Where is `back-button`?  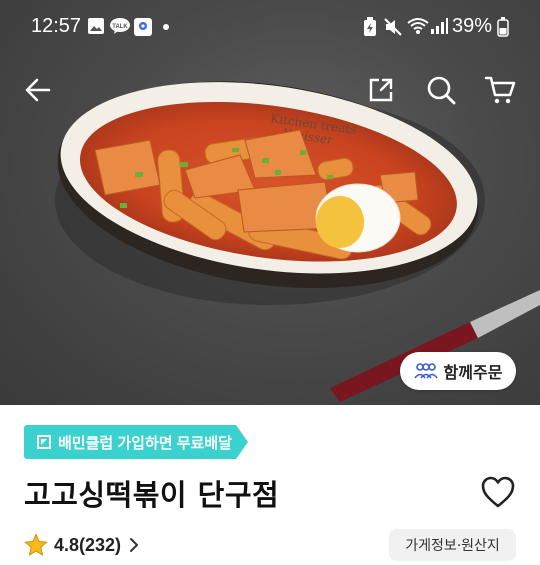
back-button is located at coordinates (38, 90).